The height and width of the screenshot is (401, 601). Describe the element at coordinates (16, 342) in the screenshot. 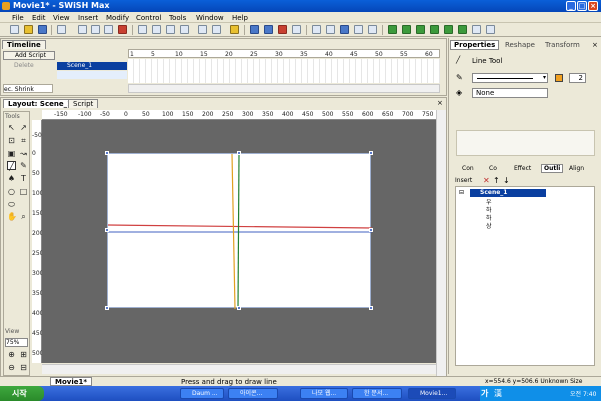

I see `zoom-select: 75%` at that location.